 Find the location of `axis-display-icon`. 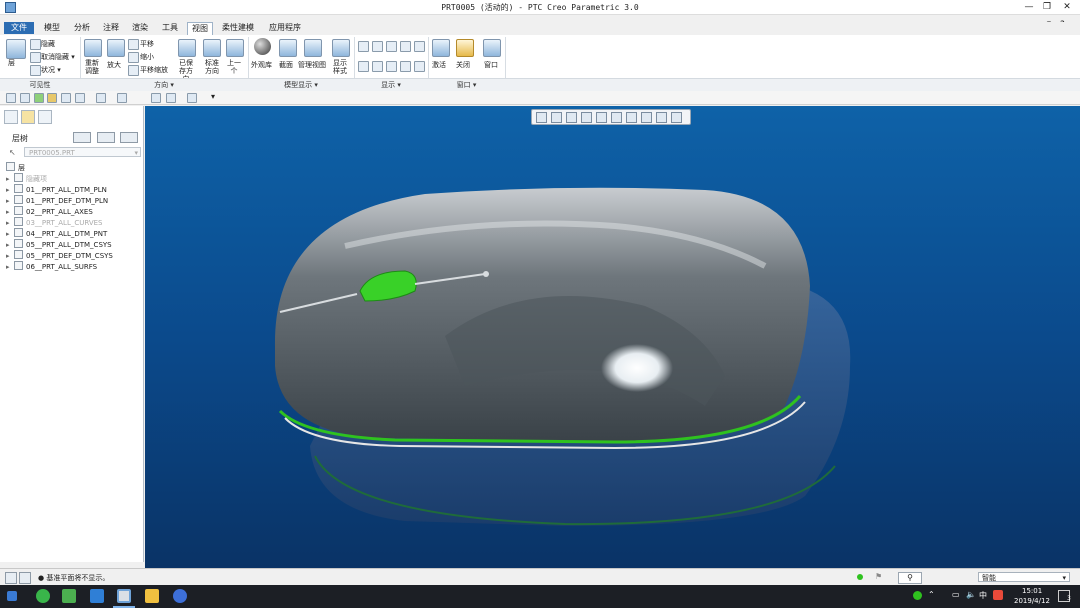

axis-display-icon is located at coordinates (377, 46).